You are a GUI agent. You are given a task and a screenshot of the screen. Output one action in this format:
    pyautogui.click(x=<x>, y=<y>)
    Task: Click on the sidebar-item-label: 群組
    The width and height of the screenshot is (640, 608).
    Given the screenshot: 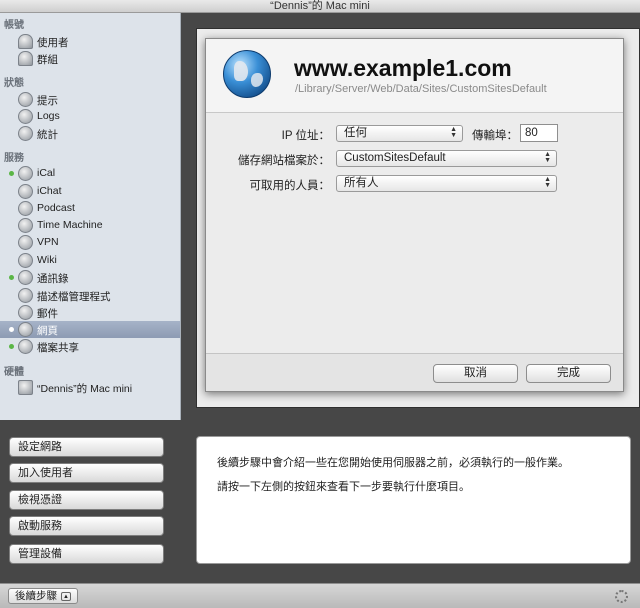 What is the action you would take?
    pyautogui.click(x=47, y=60)
    